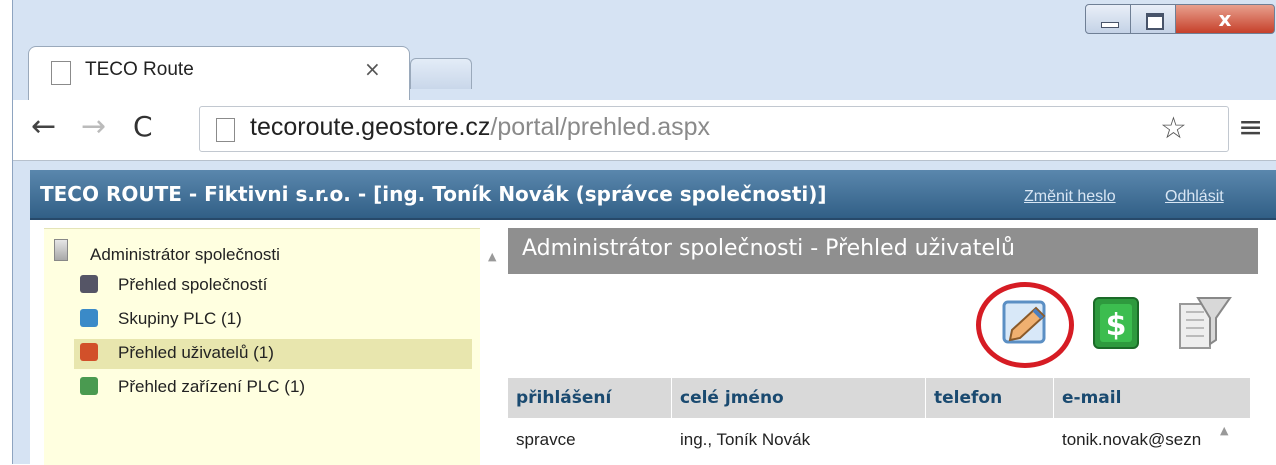  Describe the element at coordinates (61, 250) in the screenshot. I see `folder-icon` at that location.